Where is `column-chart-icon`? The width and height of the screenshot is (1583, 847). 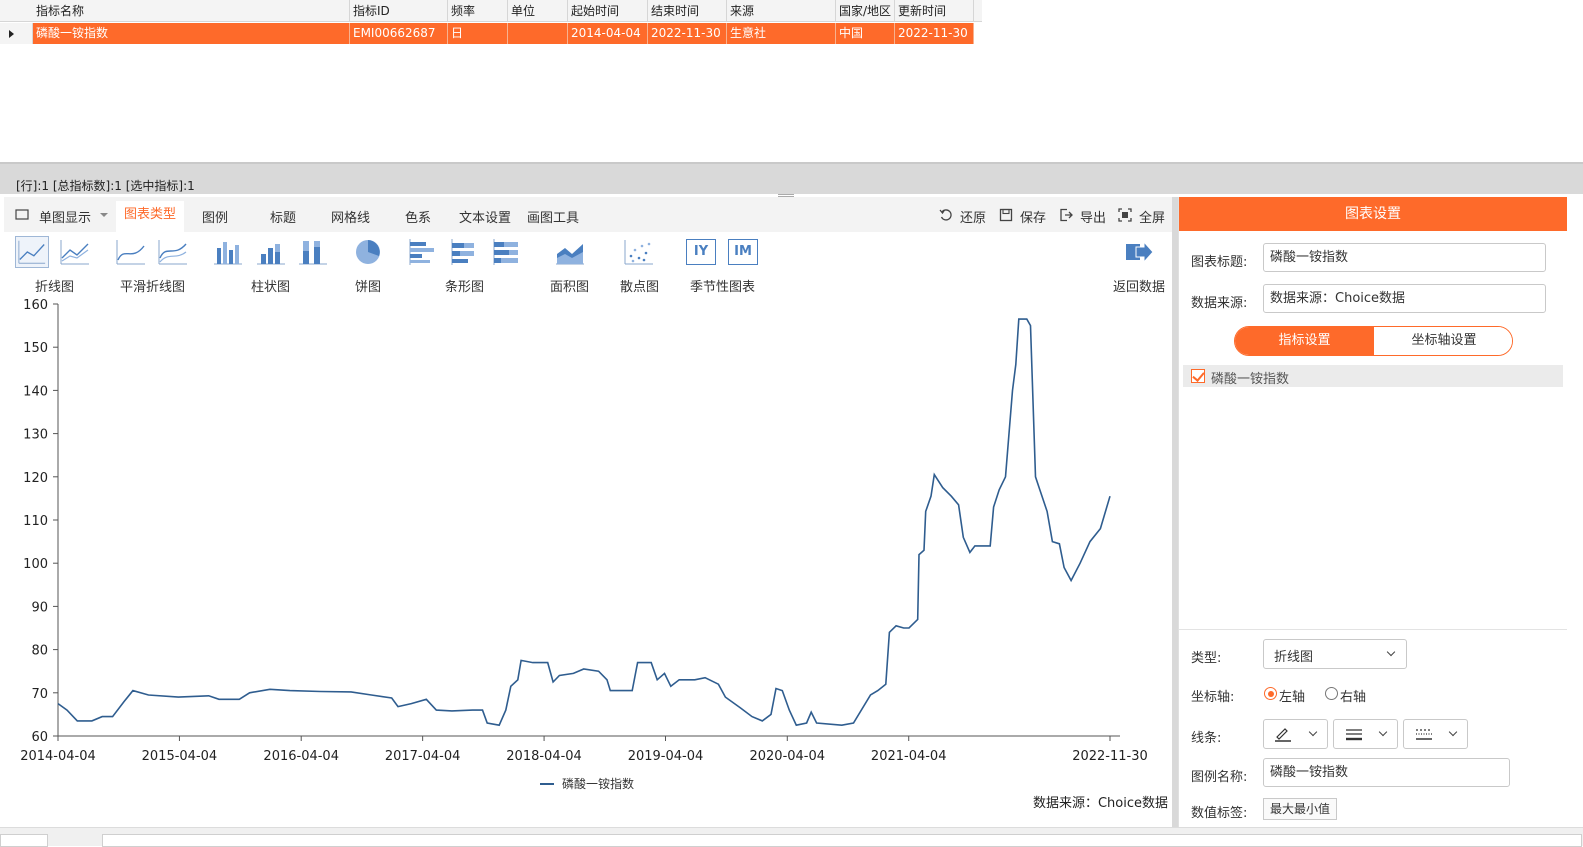 column-chart-icon is located at coordinates (228, 252).